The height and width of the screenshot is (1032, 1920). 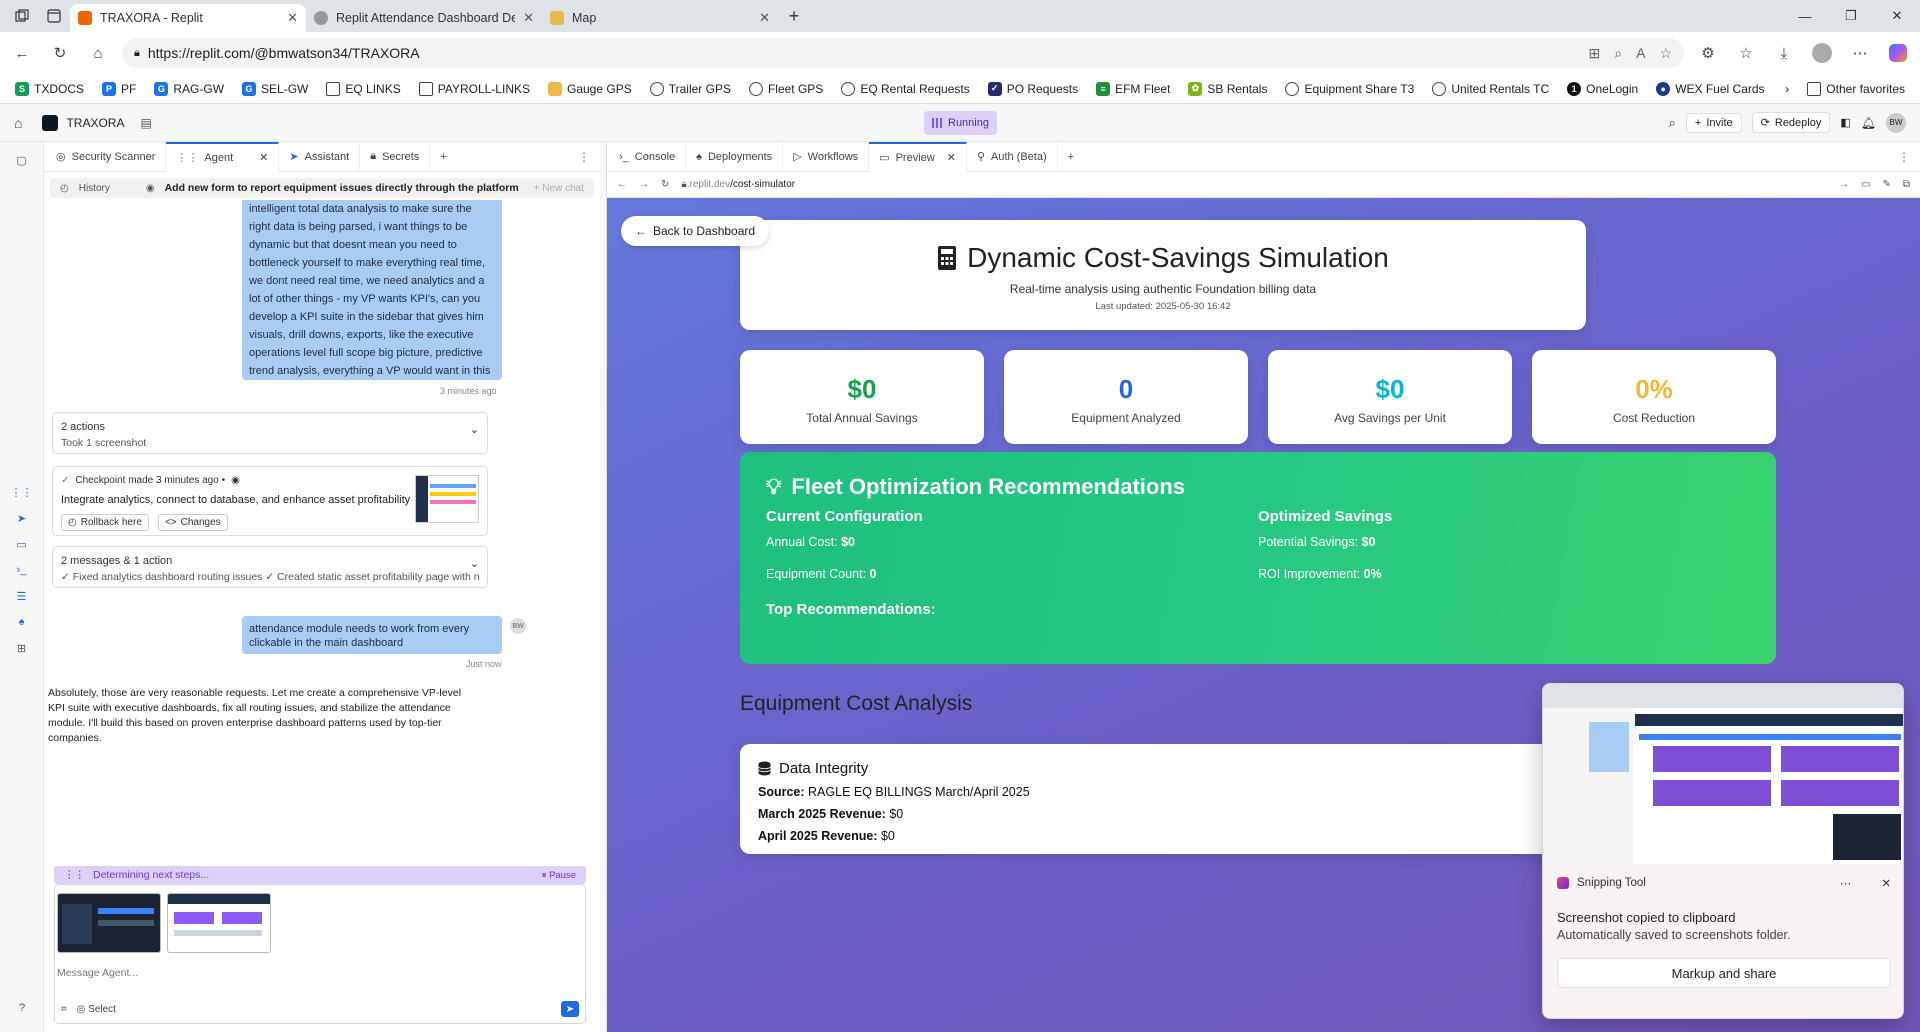 What do you see at coordinates (695, 231) in the screenshot?
I see `back-to-dashboard-button: ← Back to Dashboard` at bounding box center [695, 231].